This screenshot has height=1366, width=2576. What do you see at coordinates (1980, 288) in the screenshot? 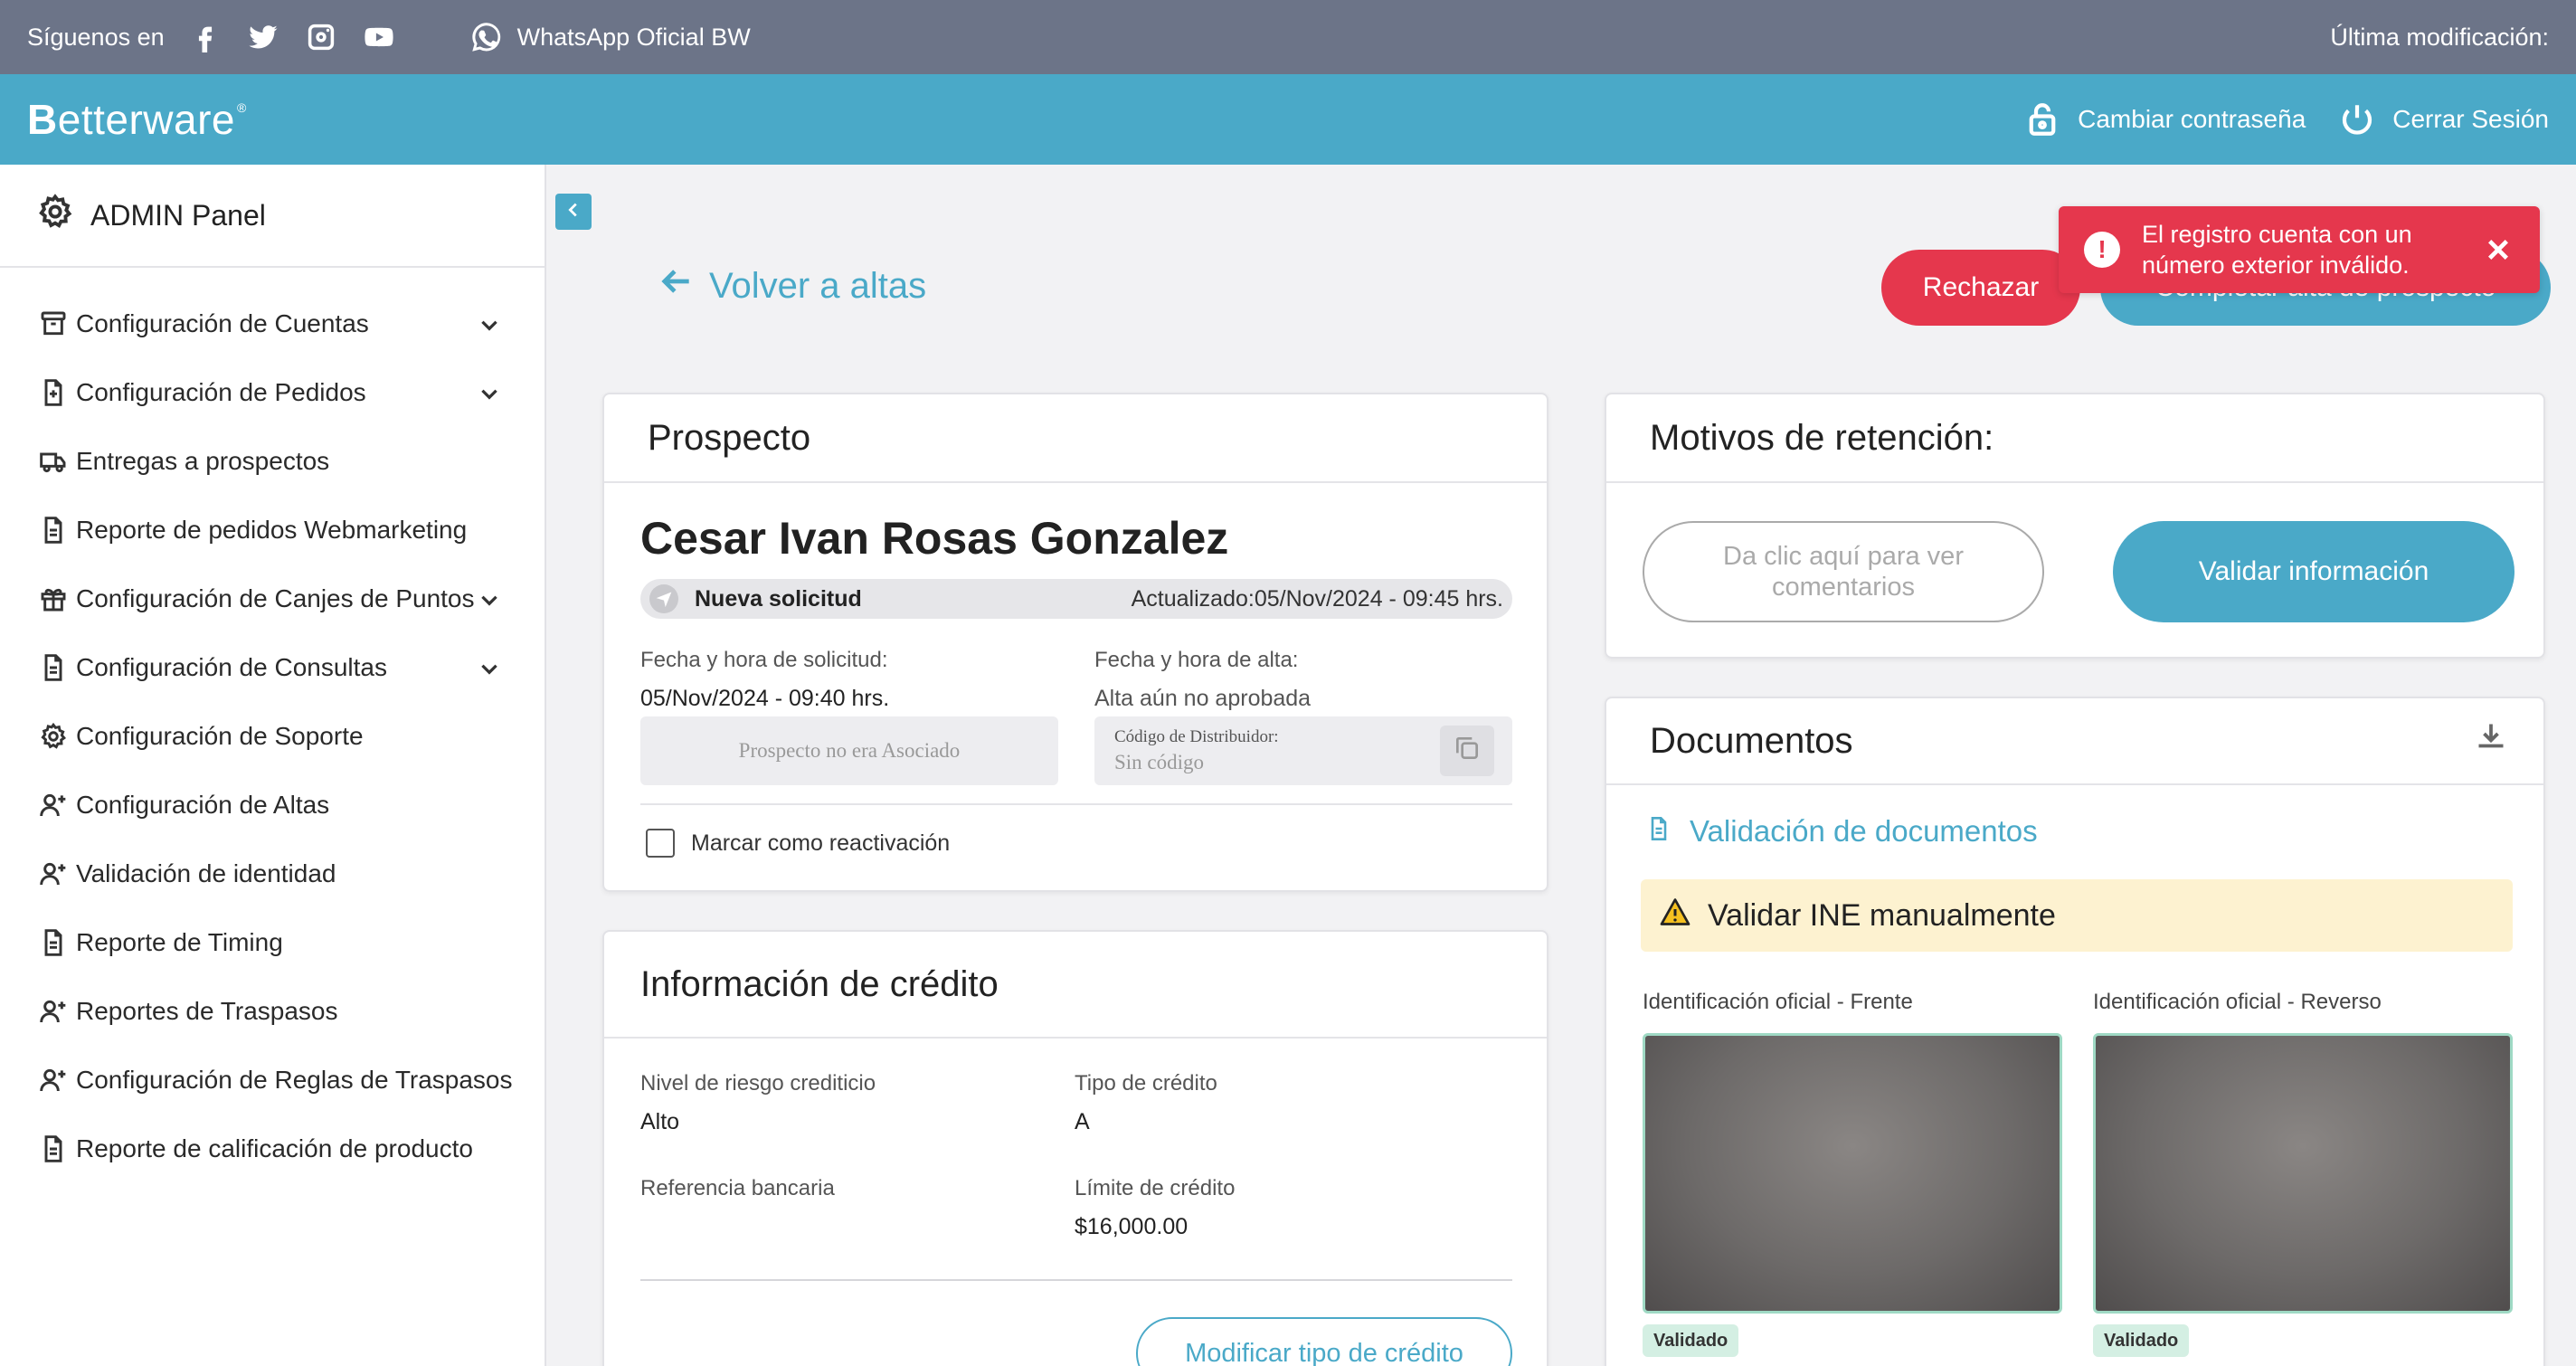
I see `reject-button: Rechazar` at bounding box center [1980, 288].